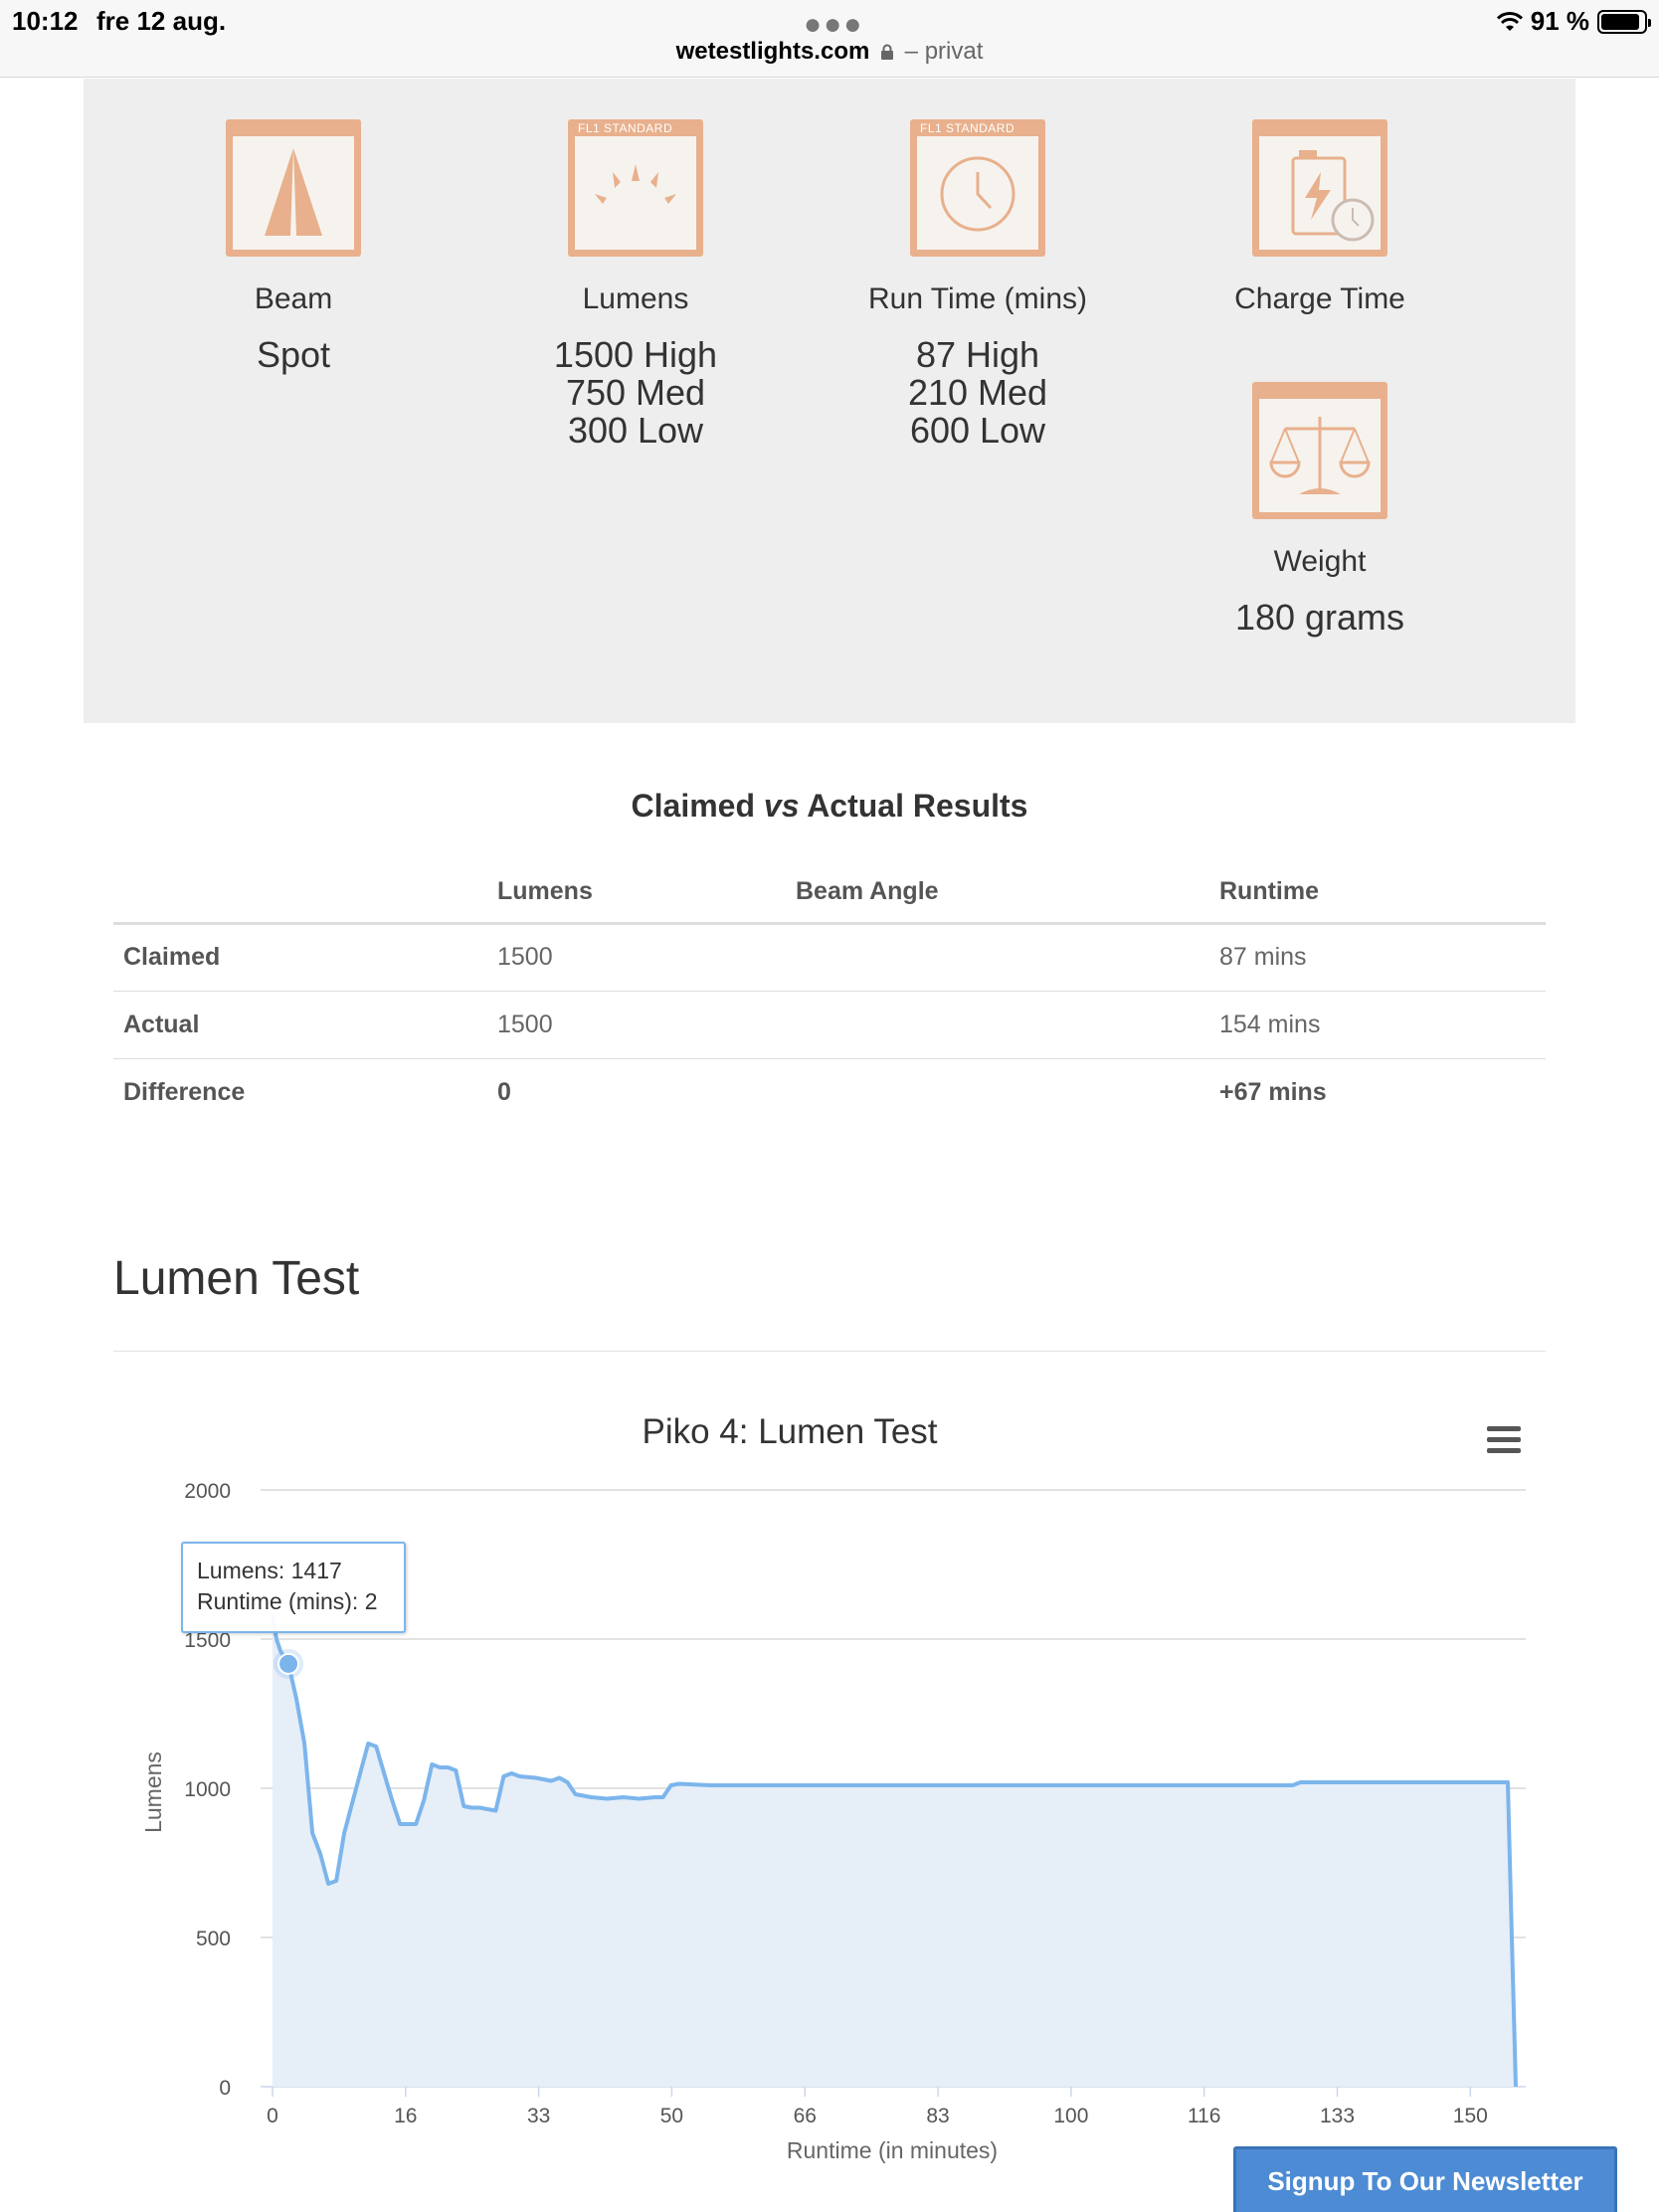 The height and width of the screenshot is (2212, 1659). What do you see at coordinates (1382, 893) in the screenshot?
I see `column-header: Runtime` at bounding box center [1382, 893].